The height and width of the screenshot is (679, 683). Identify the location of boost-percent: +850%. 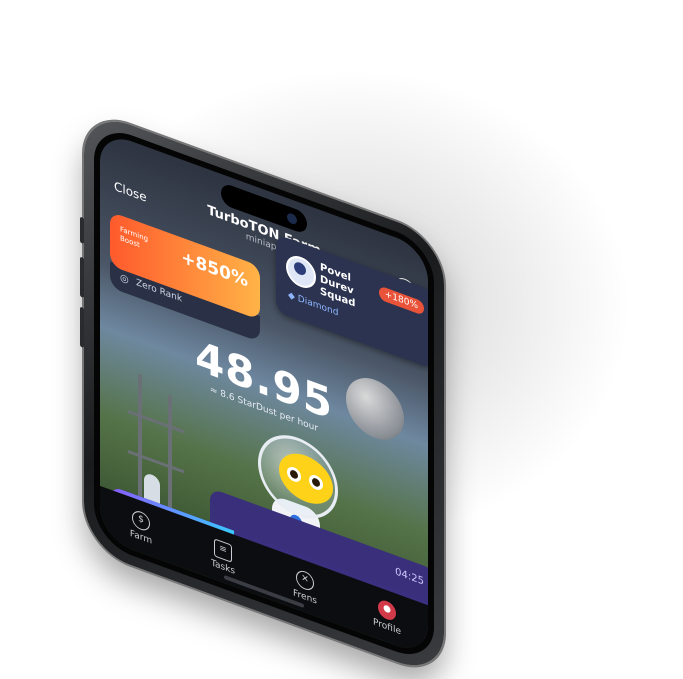
(214, 269).